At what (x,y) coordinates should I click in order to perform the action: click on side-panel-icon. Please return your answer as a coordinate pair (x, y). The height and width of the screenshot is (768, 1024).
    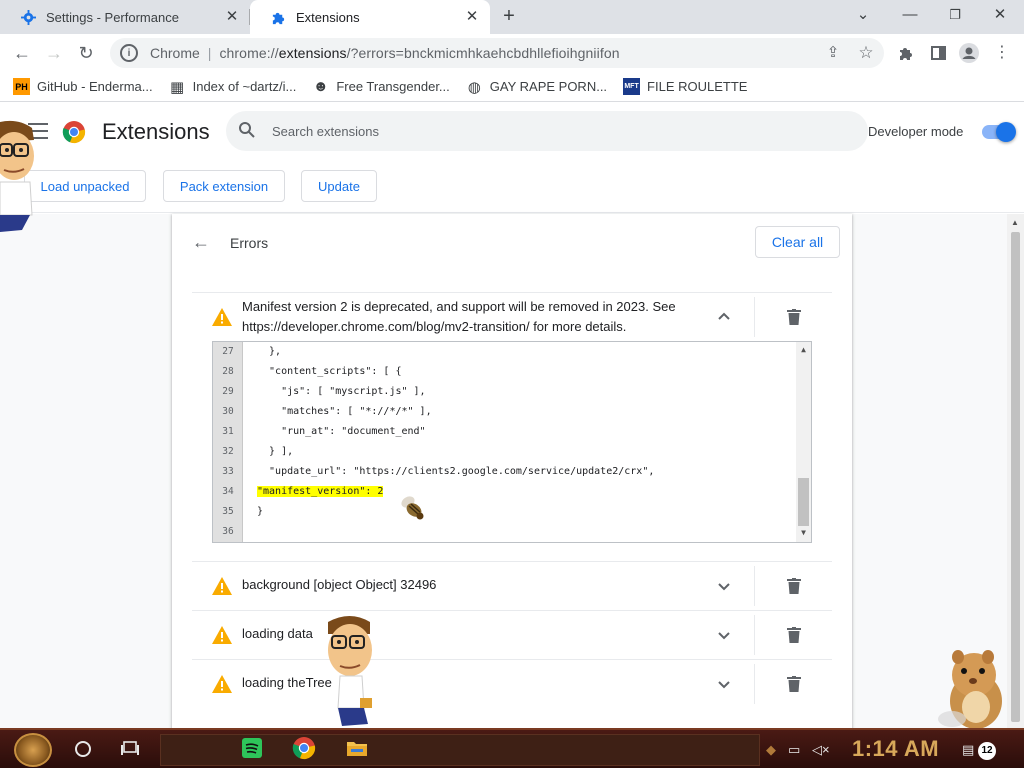
    Looking at the image, I should click on (938, 53).